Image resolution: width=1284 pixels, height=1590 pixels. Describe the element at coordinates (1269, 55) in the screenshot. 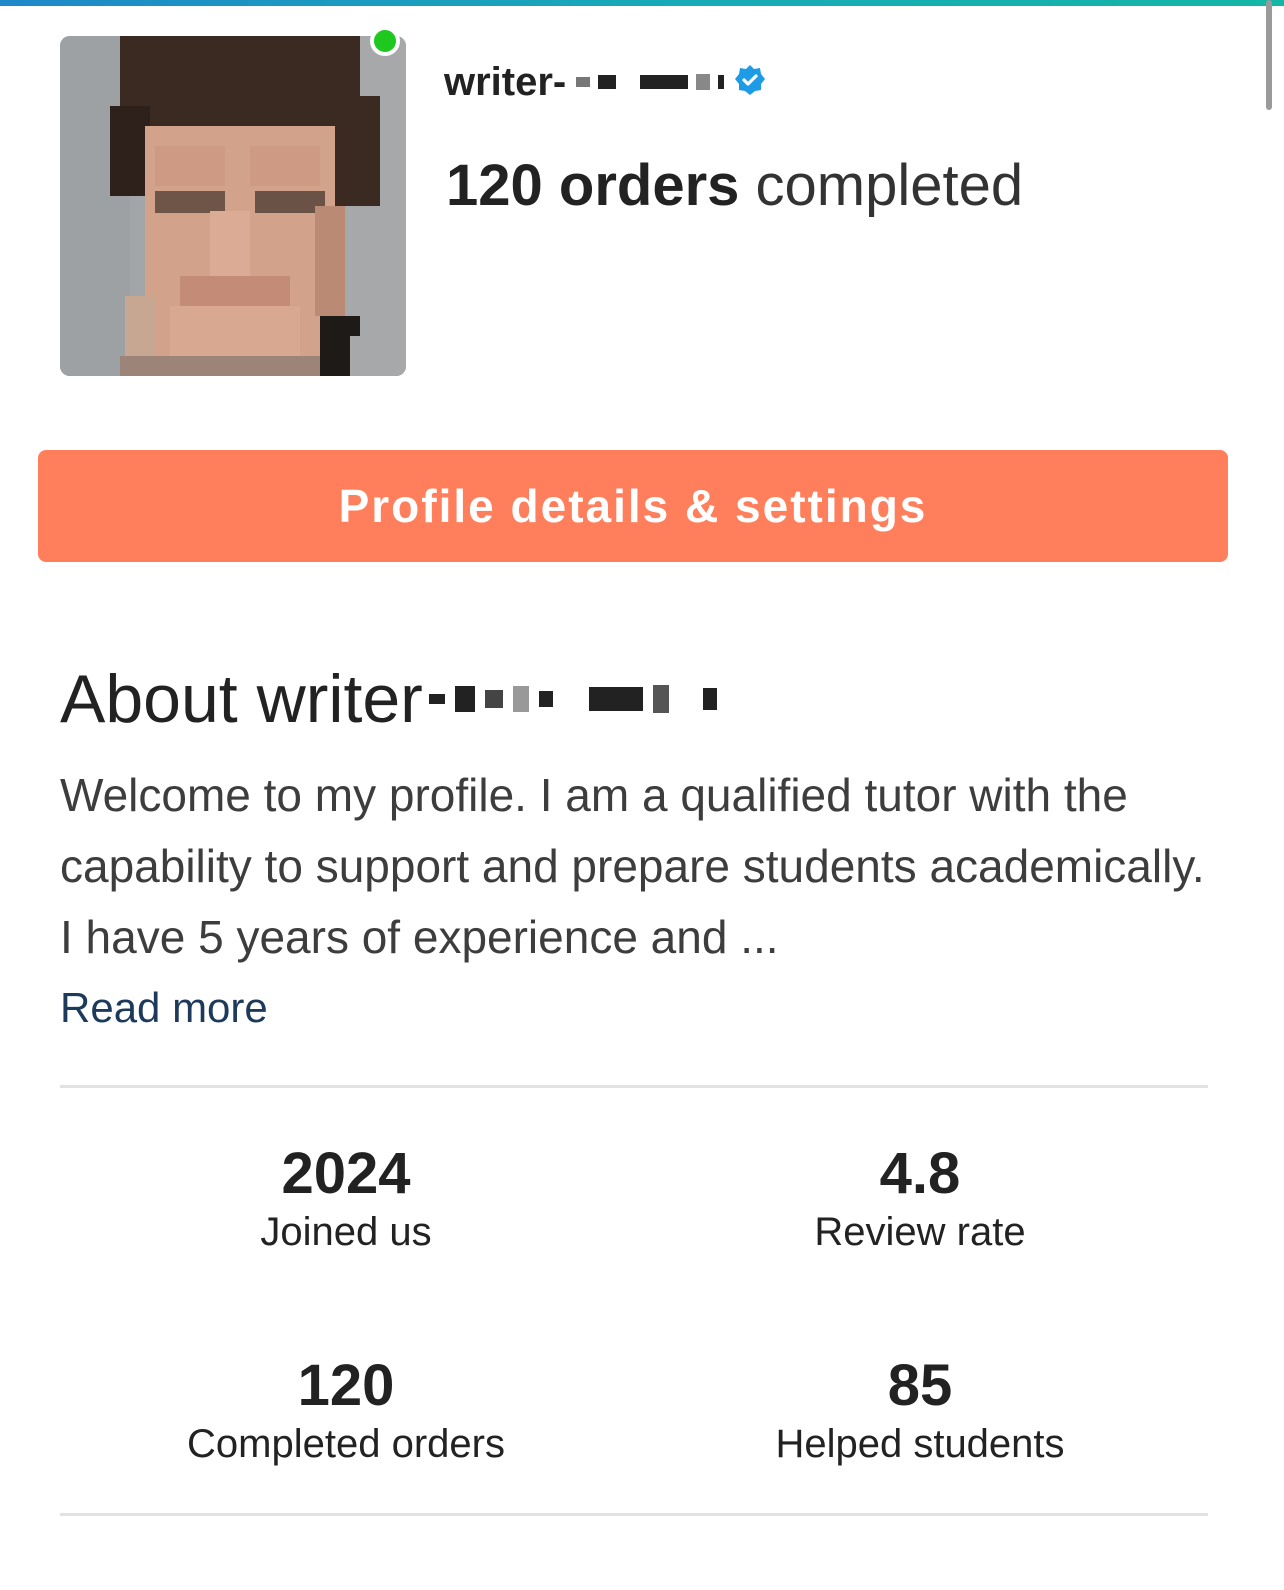

I see `scrollbar` at that location.